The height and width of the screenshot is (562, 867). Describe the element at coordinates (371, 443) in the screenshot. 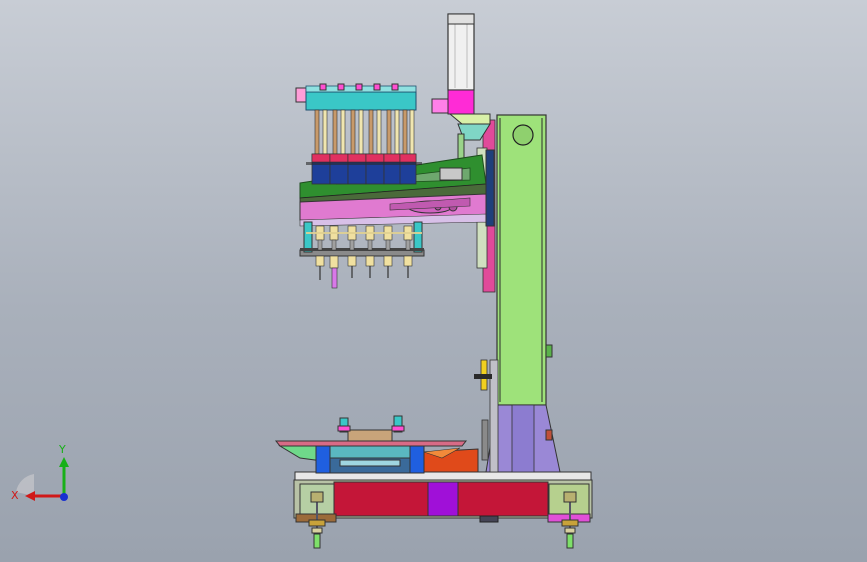

I see `fixture-plate` at that location.